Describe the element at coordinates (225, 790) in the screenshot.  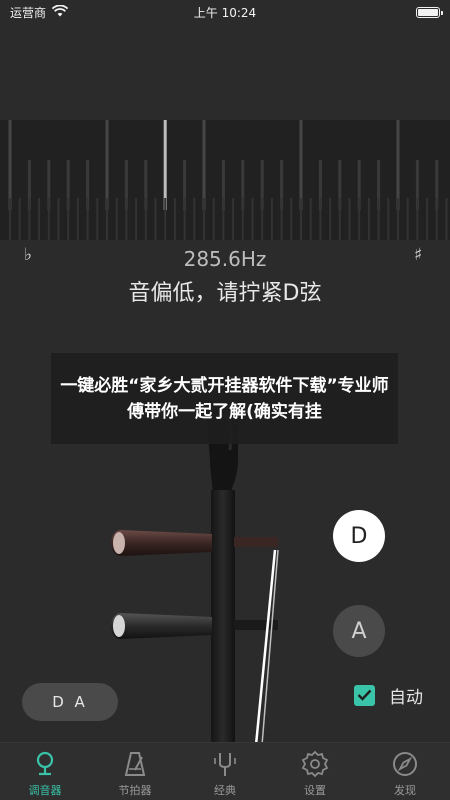
I see `tab-label: 经典` at that location.